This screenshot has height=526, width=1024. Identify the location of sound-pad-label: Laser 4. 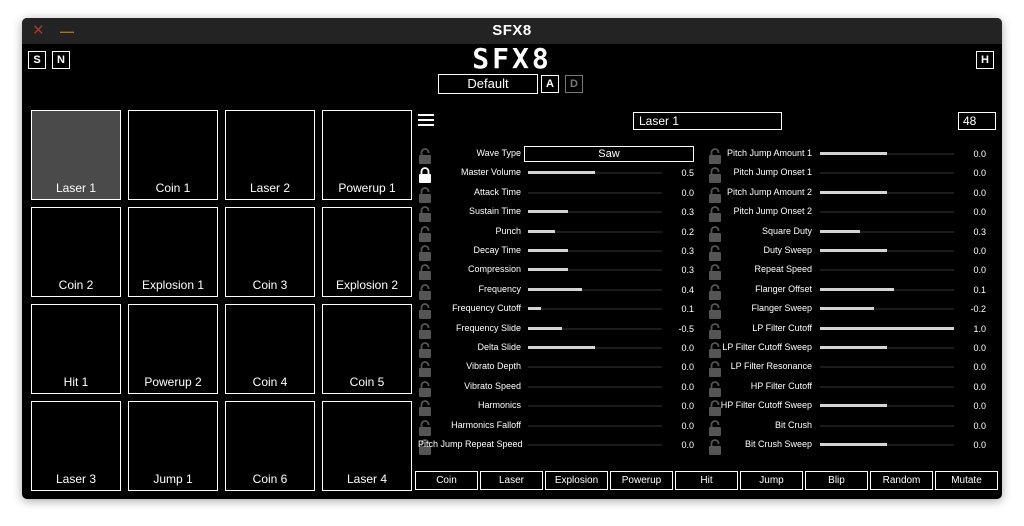
(367, 479).